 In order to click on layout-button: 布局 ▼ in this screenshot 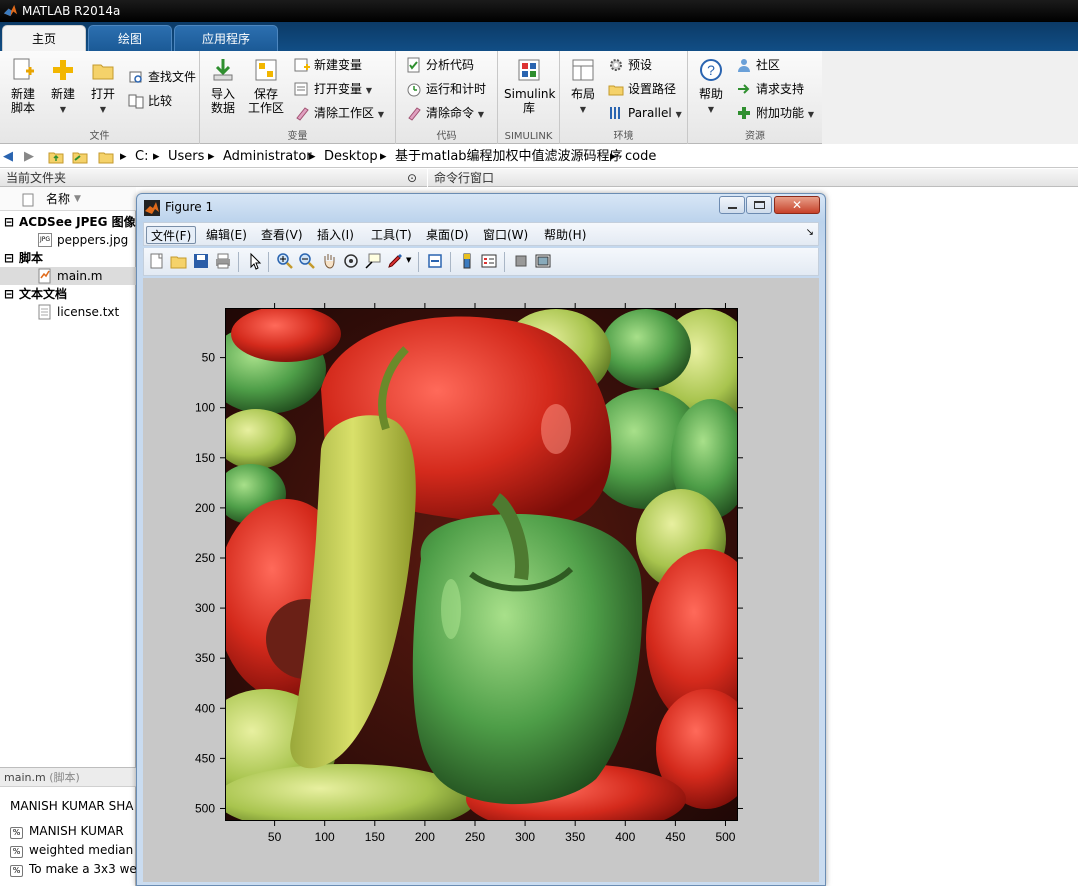, I will do `click(583, 87)`.